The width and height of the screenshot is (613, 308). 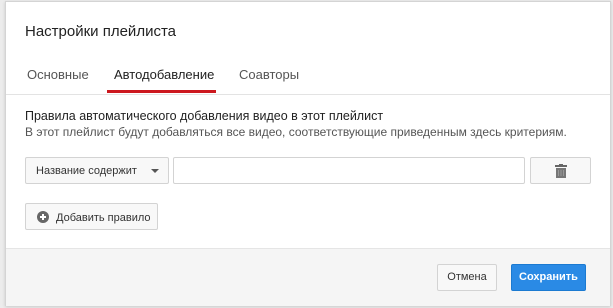 I want to click on rule-value-input, so click(x=349, y=170).